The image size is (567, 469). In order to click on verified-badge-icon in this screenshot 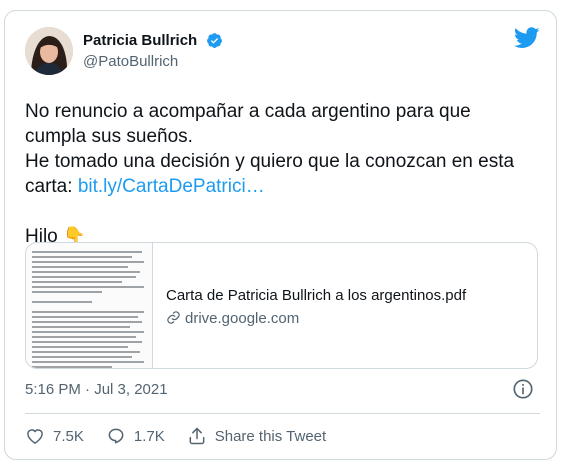, I will do `click(214, 41)`.